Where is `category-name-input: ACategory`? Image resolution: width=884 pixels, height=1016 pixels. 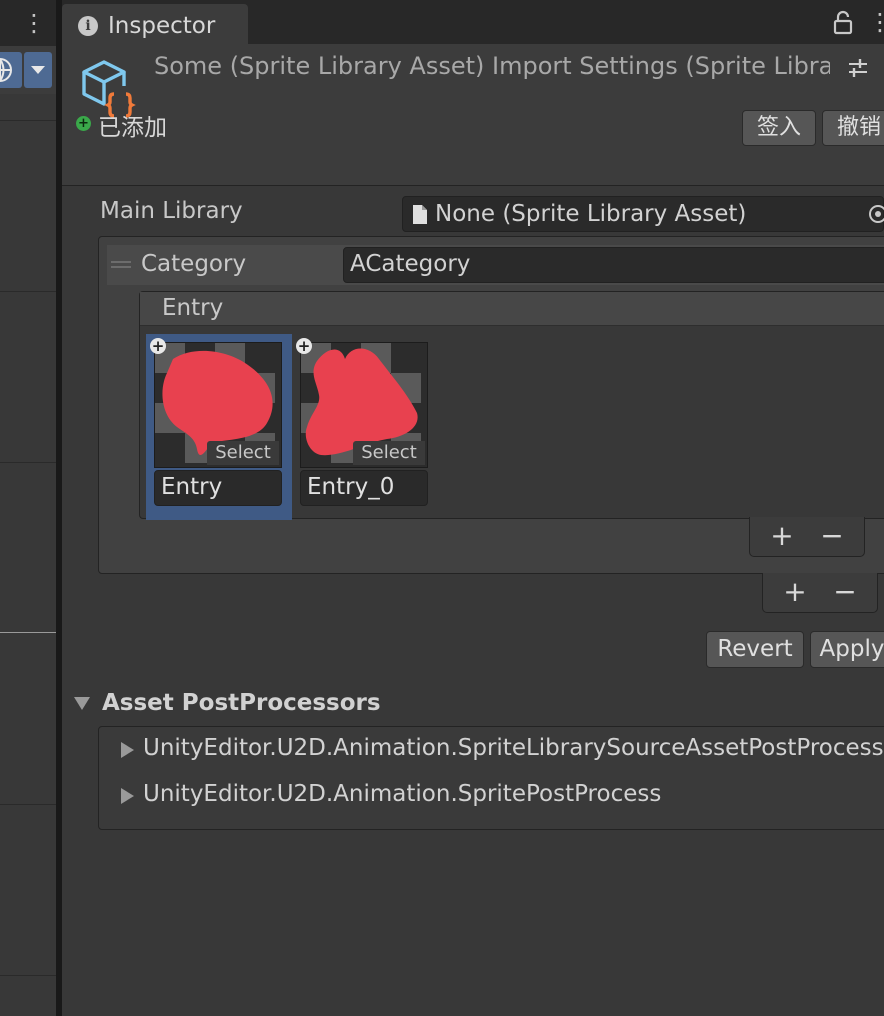 category-name-input: ACategory is located at coordinates (613, 265).